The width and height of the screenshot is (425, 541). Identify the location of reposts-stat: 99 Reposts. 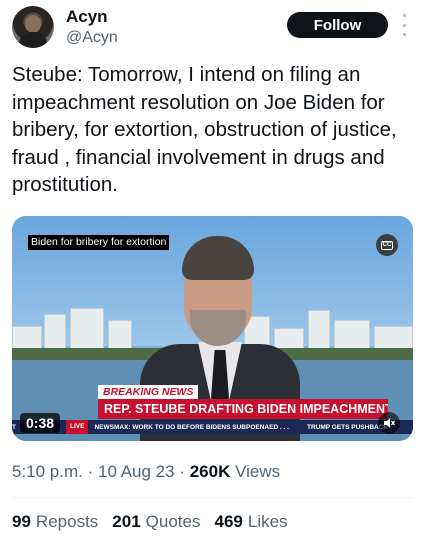
(55, 522).